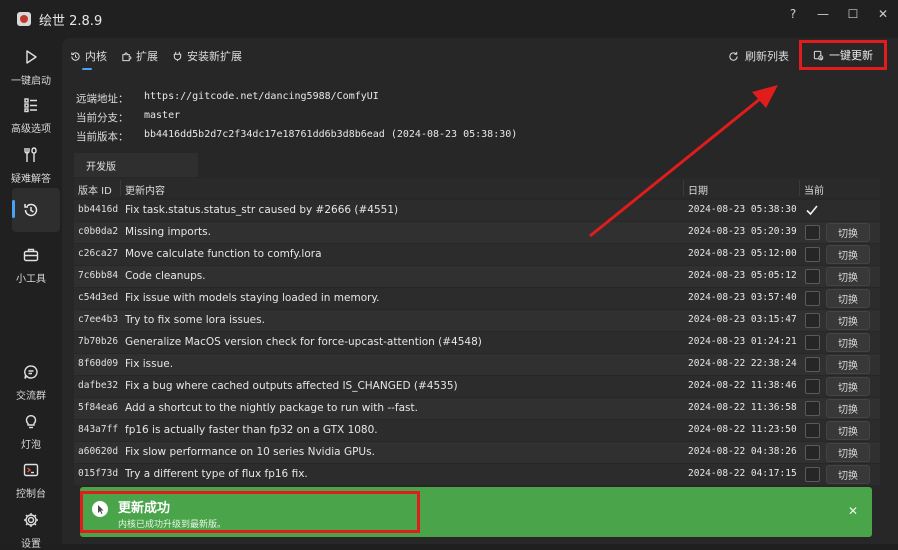 The image size is (898, 550). What do you see at coordinates (31, 265) in the screenshot?
I see `sidebar-item-tools: 小工具` at bounding box center [31, 265].